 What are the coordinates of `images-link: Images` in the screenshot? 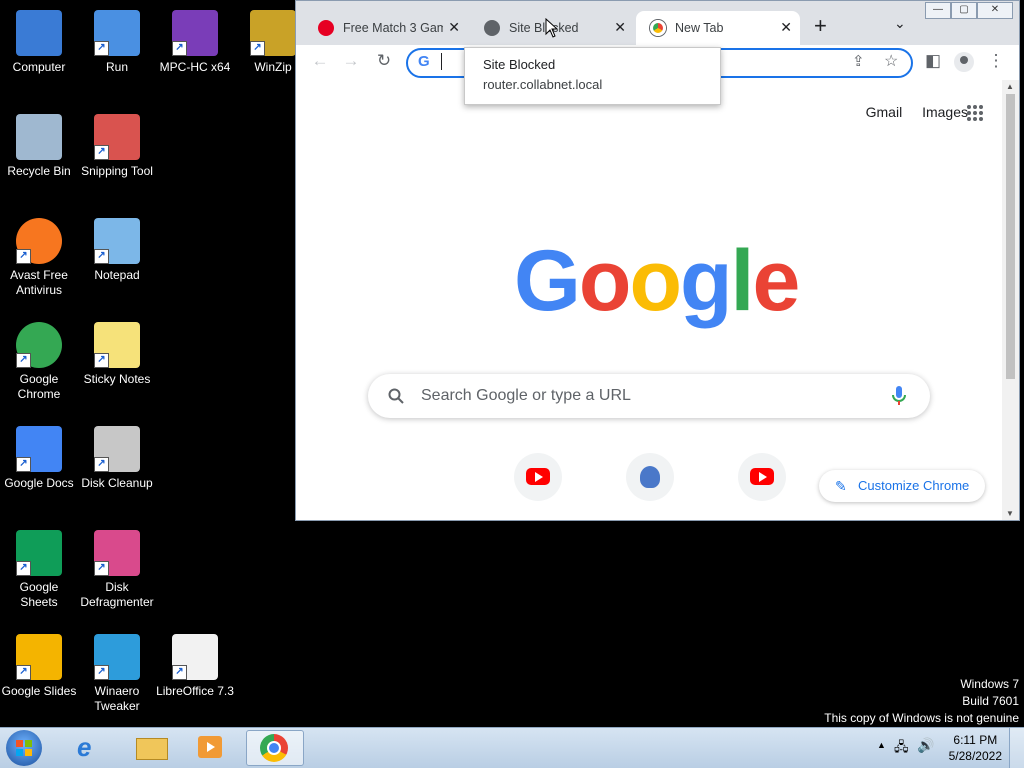 It's located at (945, 112).